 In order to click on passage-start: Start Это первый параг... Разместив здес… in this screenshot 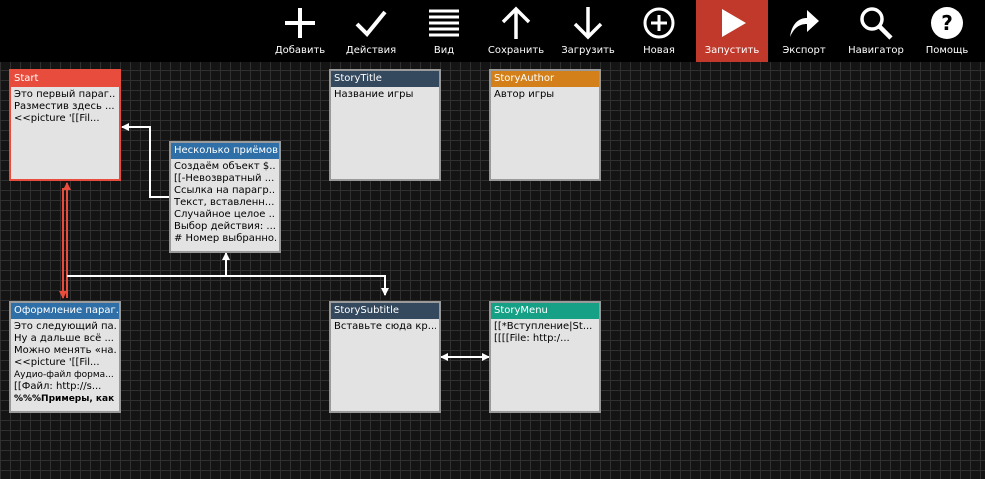, I will do `click(65, 125)`.